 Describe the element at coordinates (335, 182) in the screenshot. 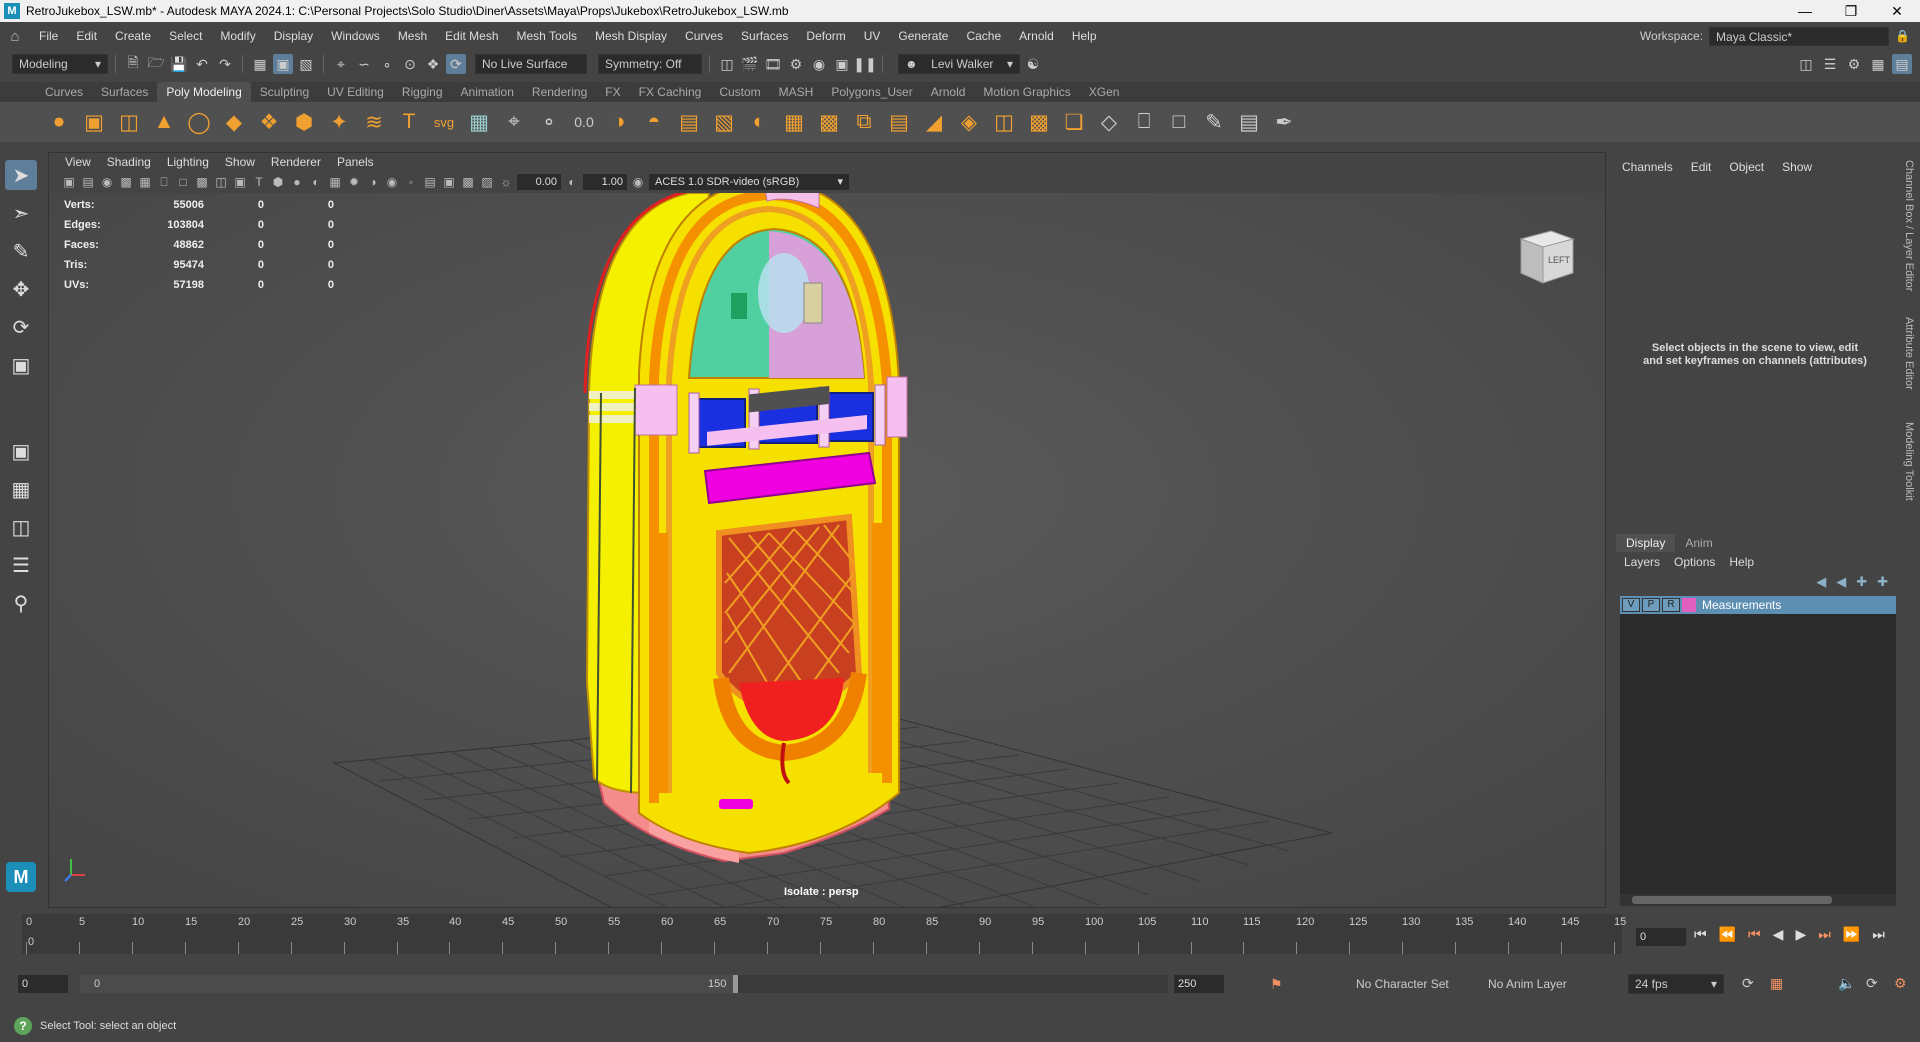

I see `textured-icon: ▦` at that location.